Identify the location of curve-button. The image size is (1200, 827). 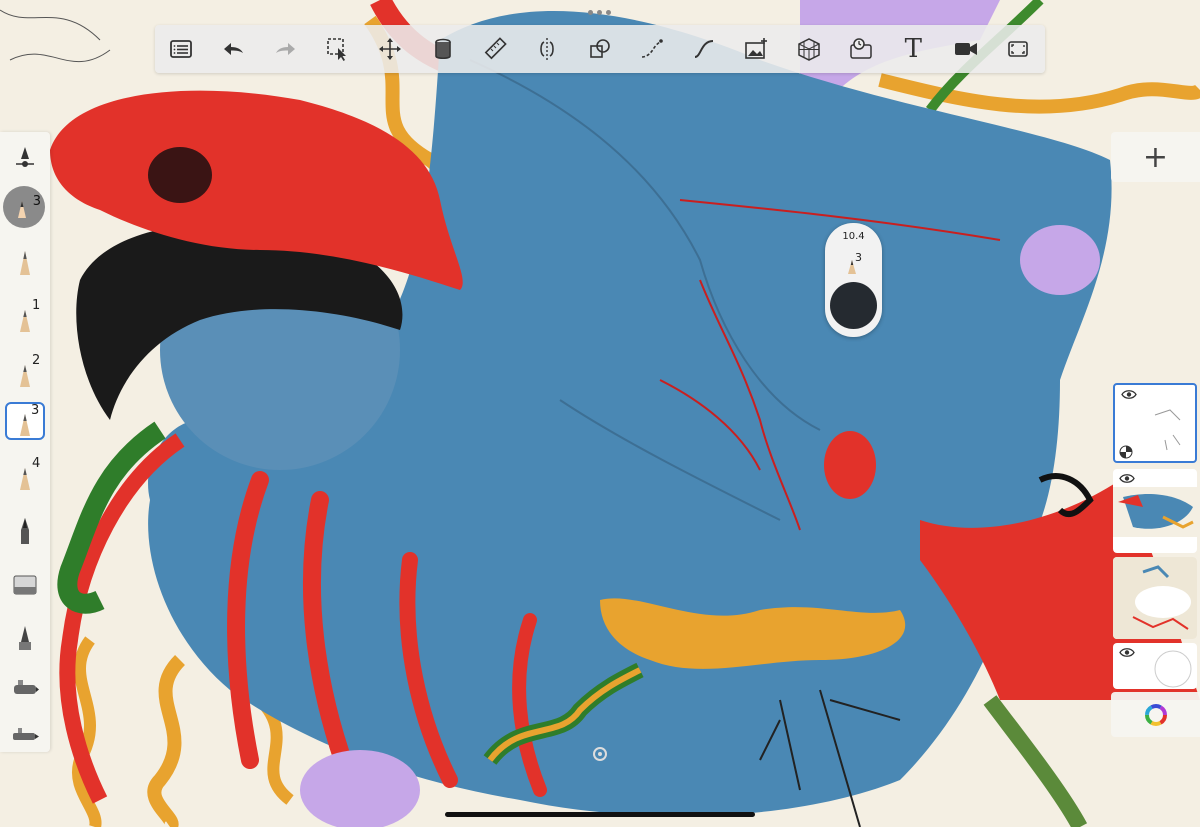
(704, 49).